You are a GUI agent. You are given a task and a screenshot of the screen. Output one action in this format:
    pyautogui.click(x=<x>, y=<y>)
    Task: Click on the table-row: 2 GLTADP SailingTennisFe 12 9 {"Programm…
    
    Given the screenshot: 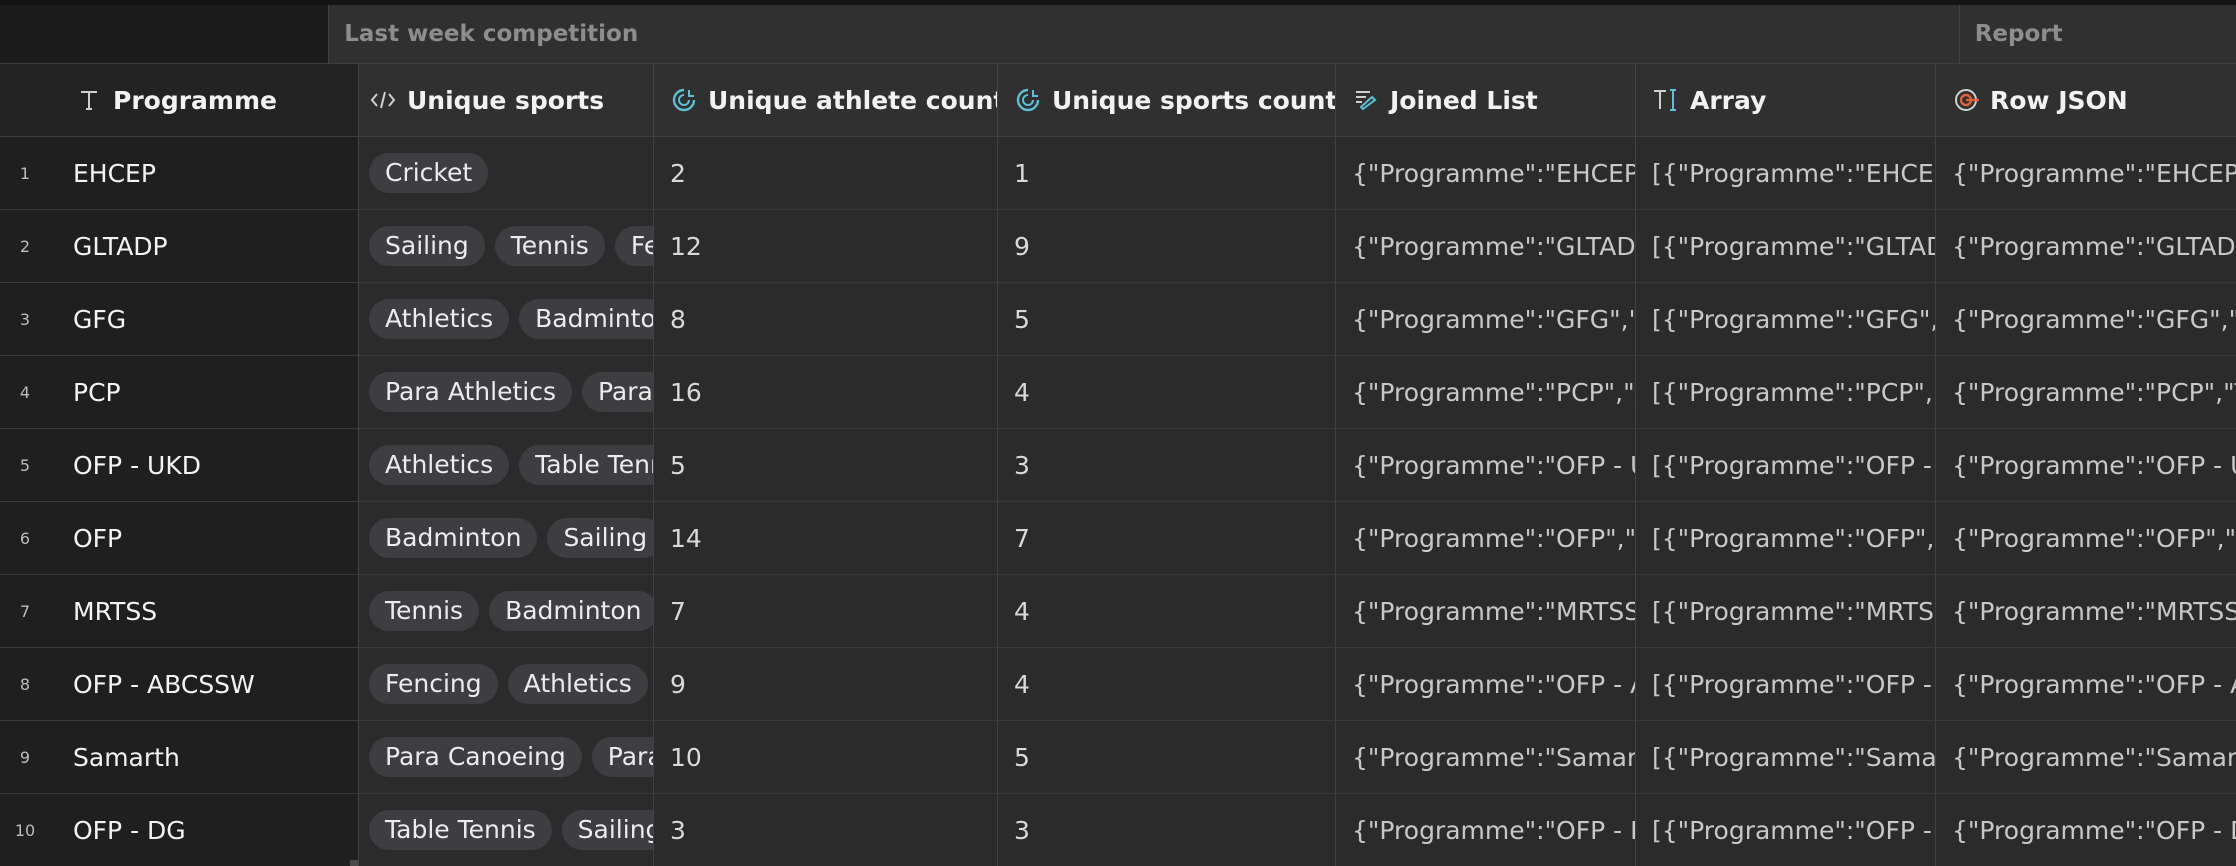 What is the action you would take?
    pyautogui.click(x=1118, y=246)
    